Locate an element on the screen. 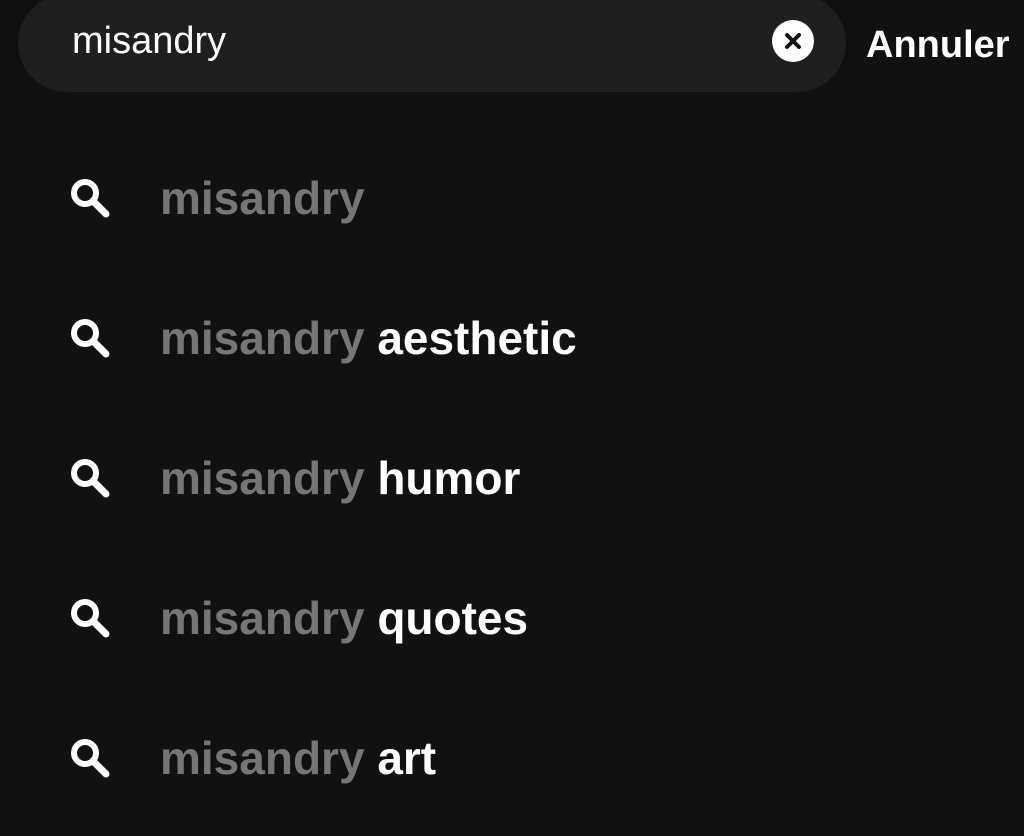  cancel-button: Annuler is located at coordinates (938, 45).